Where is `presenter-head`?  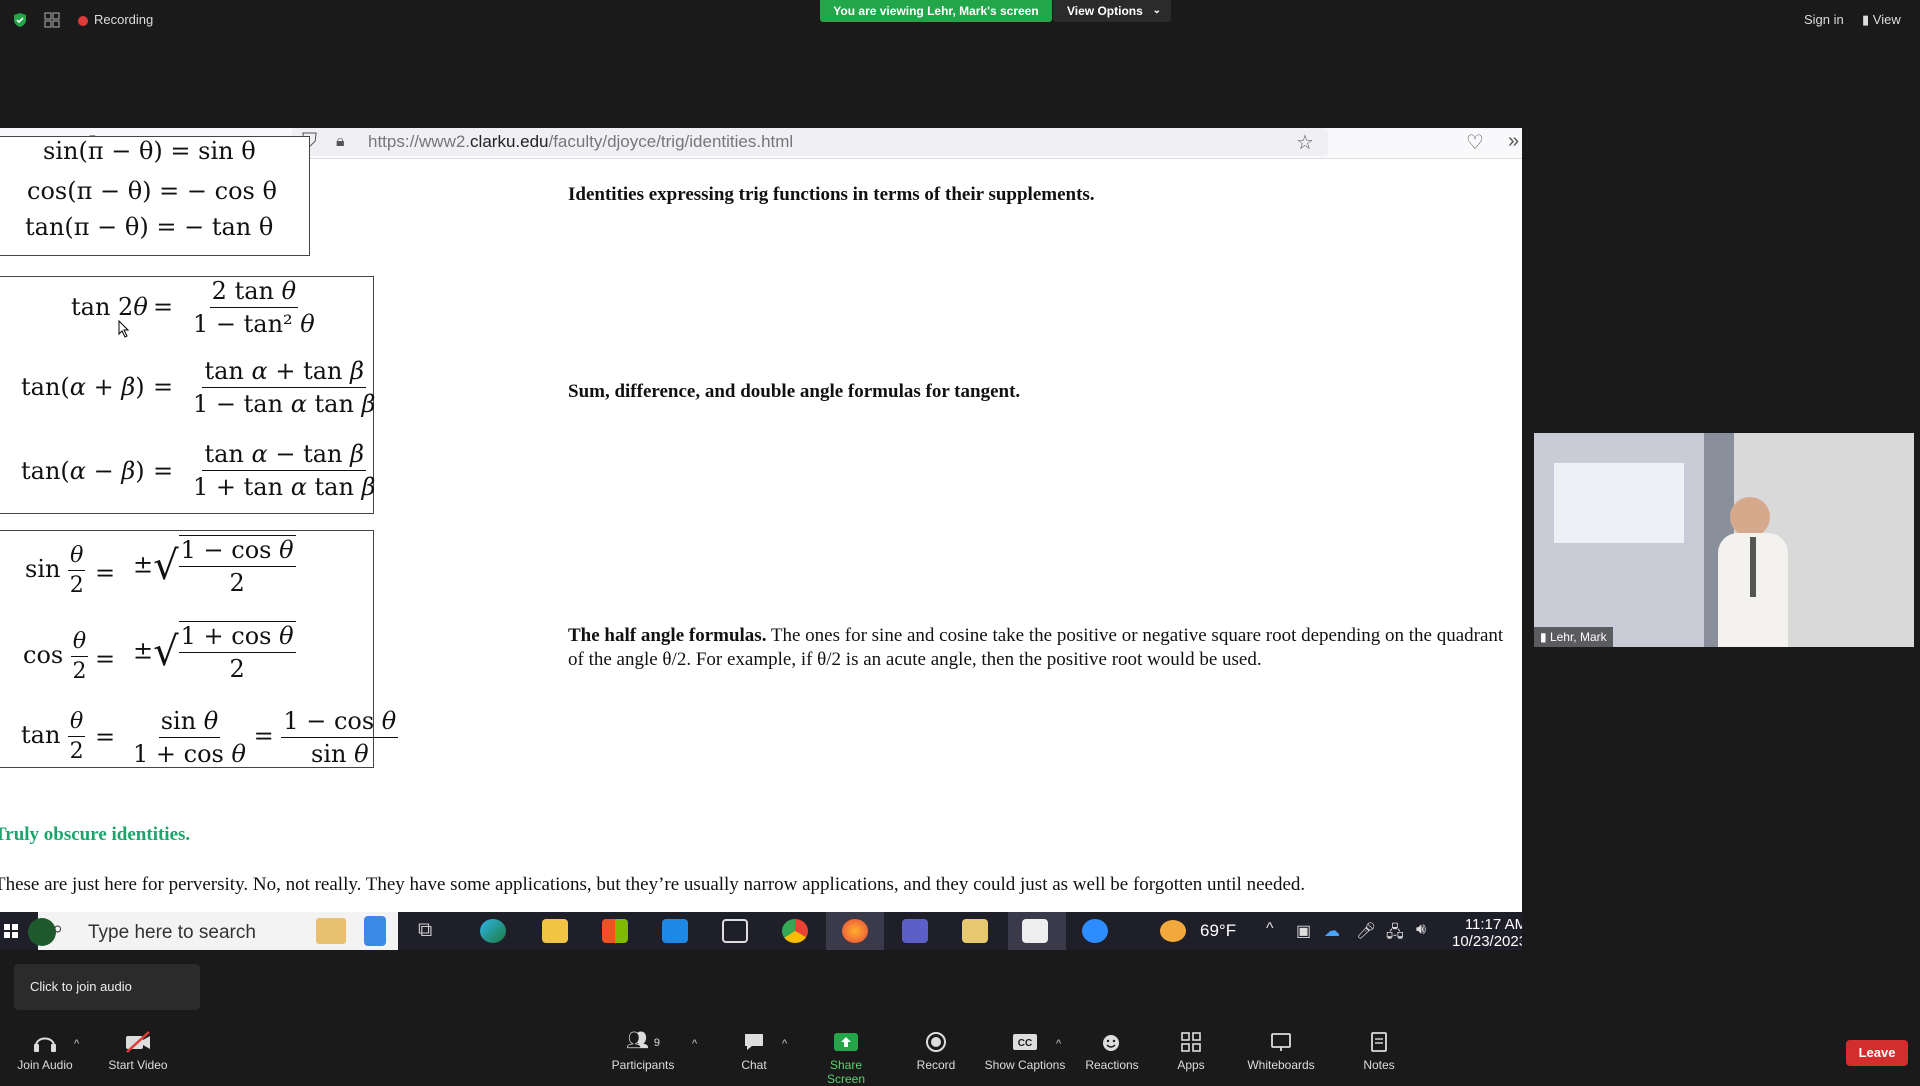 presenter-head is located at coordinates (1750, 517).